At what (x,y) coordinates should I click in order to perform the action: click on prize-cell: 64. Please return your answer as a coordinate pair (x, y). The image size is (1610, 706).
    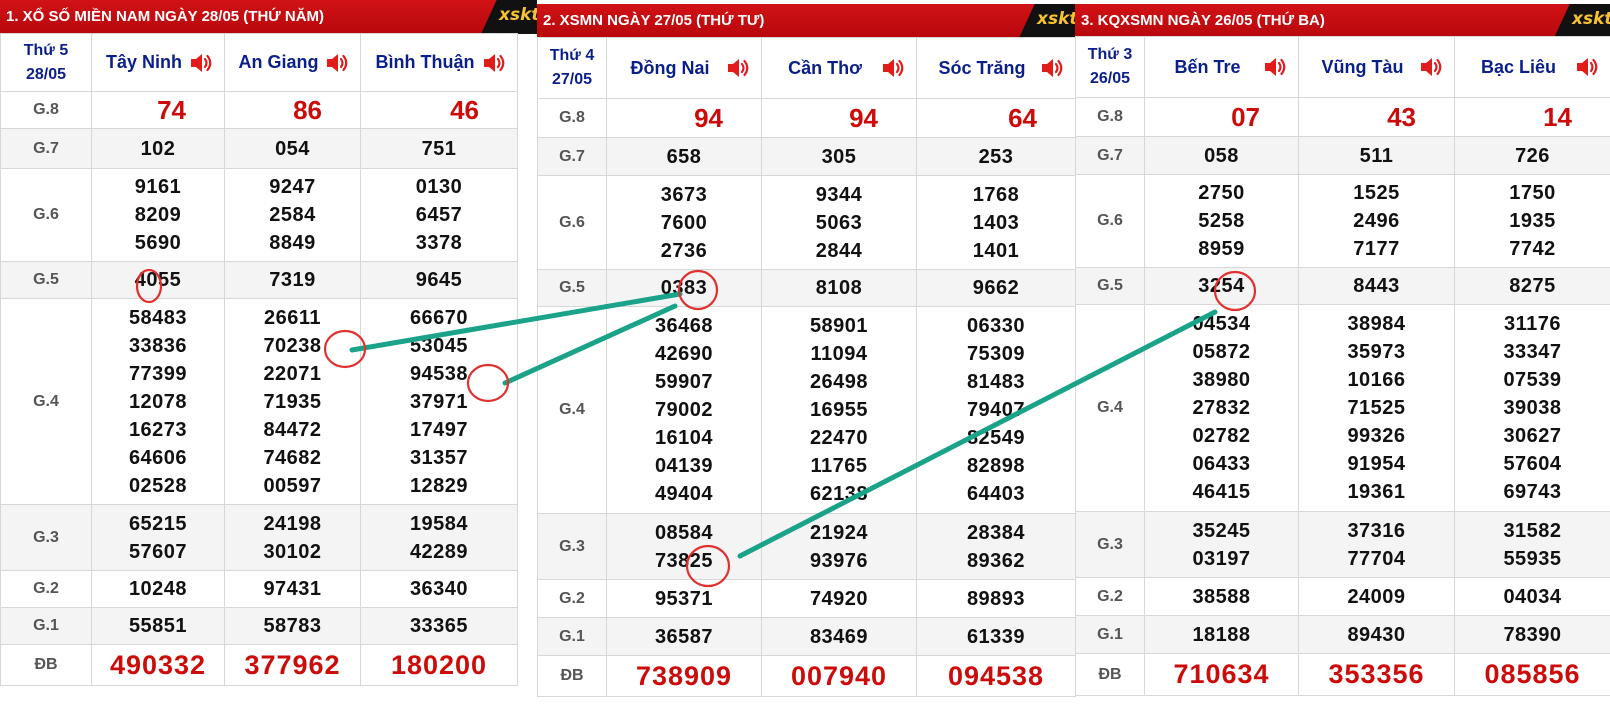
    Looking at the image, I should click on (996, 118).